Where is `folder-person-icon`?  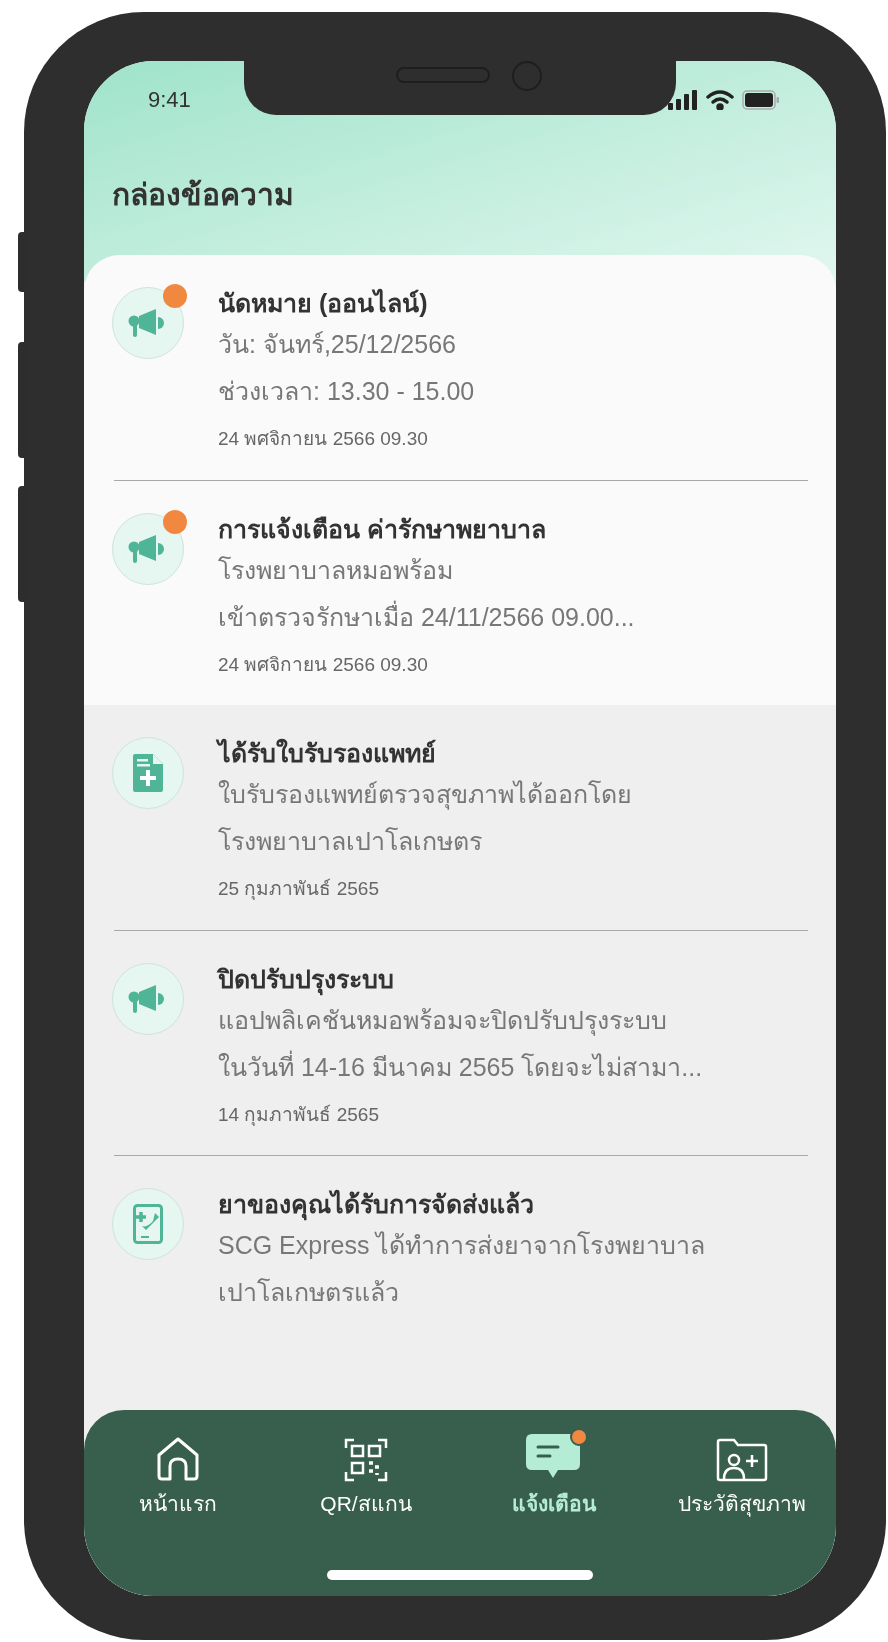
folder-person-icon is located at coordinates (742, 1460).